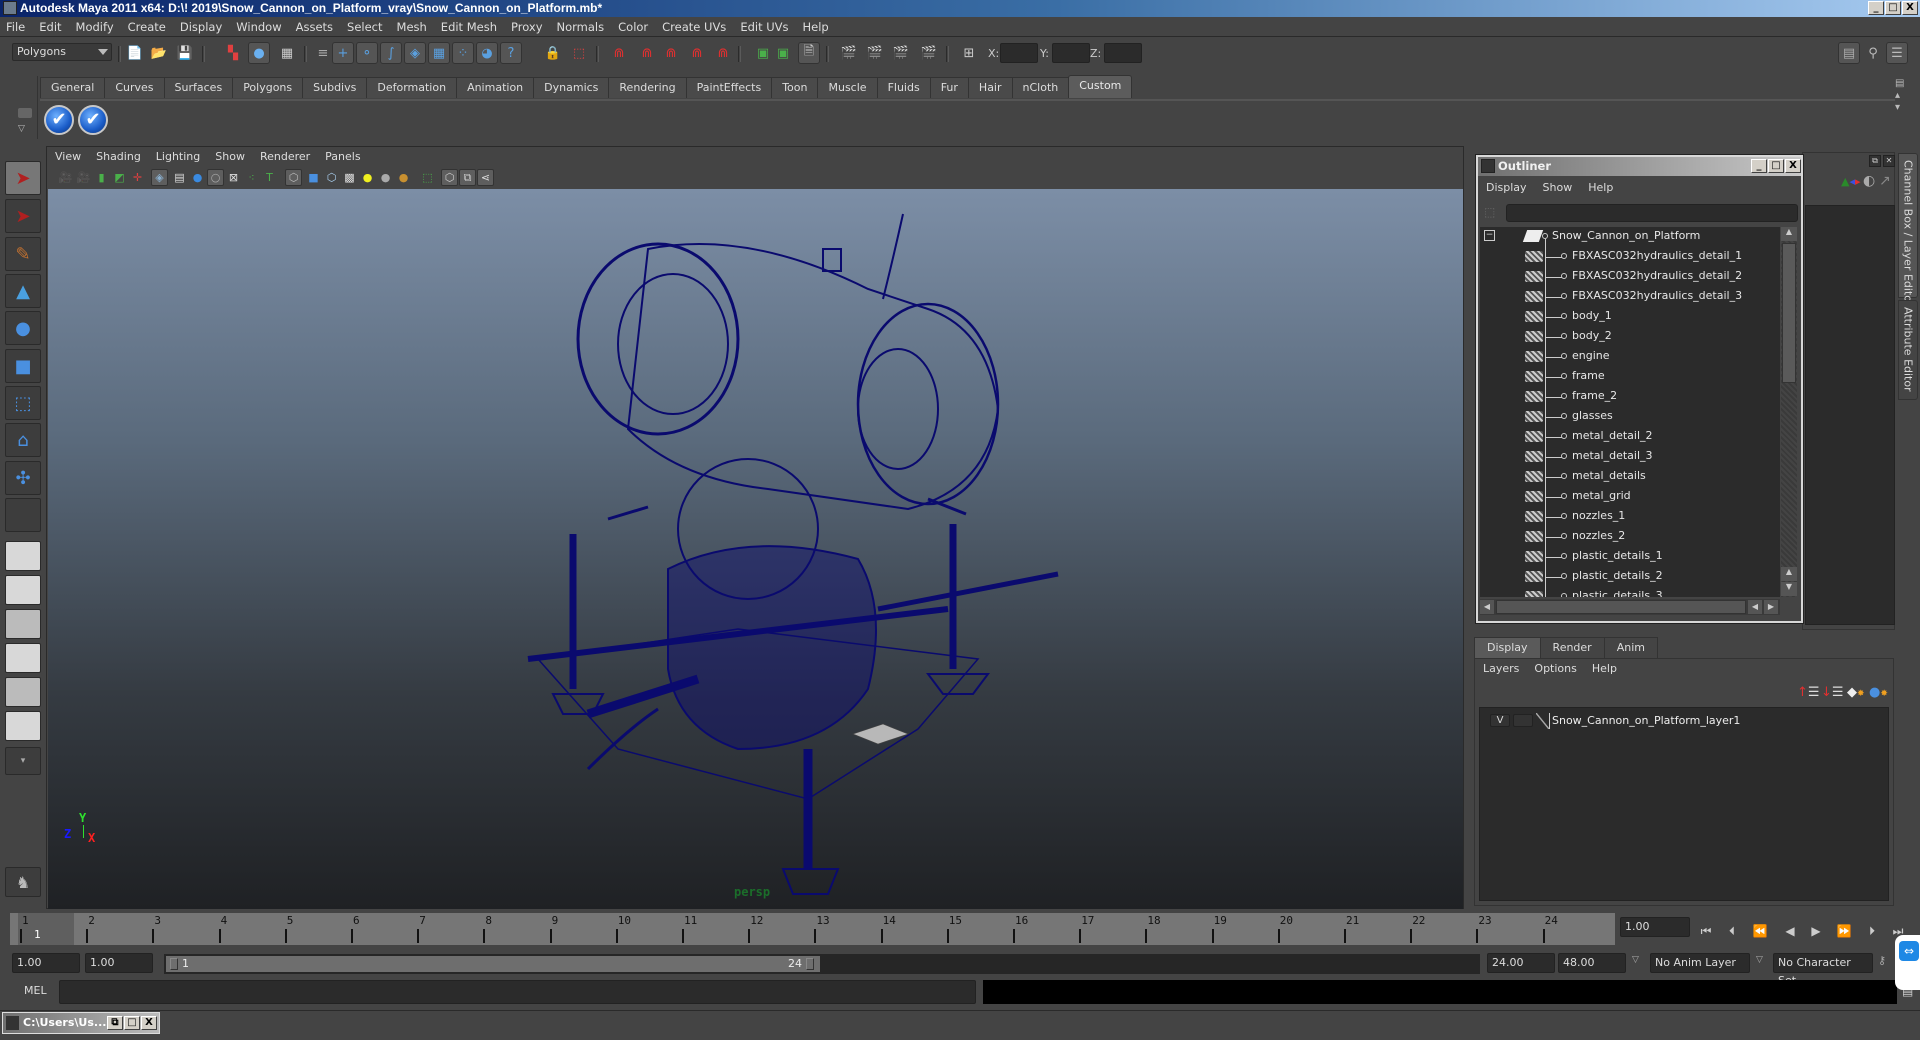 The width and height of the screenshot is (1920, 1040). What do you see at coordinates (364, 27) in the screenshot?
I see `menu-select: Select` at bounding box center [364, 27].